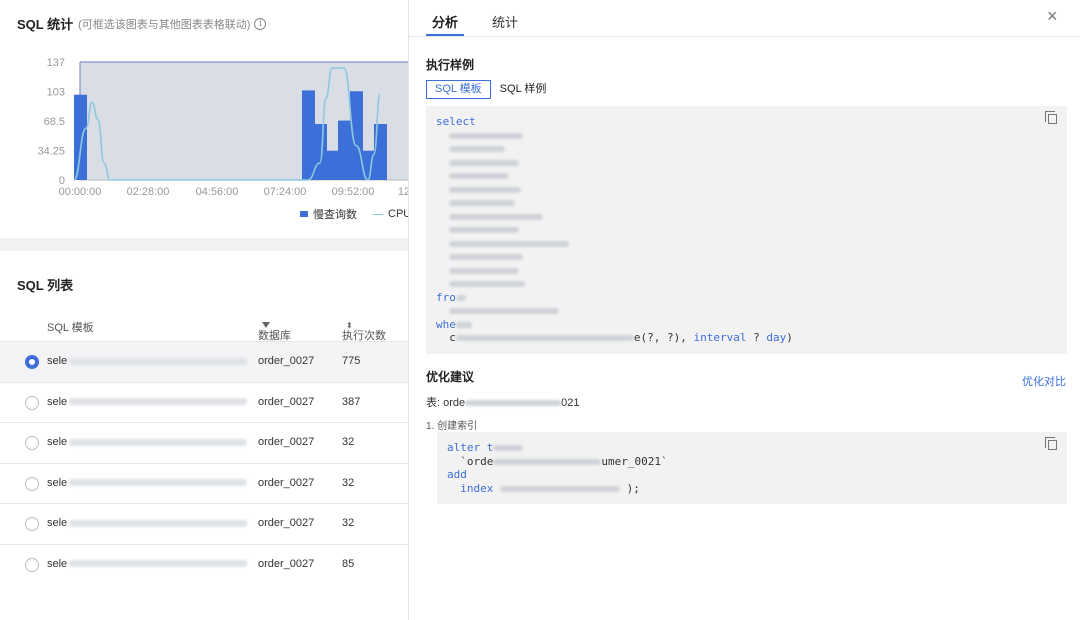  What do you see at coordinates (1044, 381) in the screenshot?
I see `optimization-compare-link: 优化对比` at bounding box center [1044, 381].